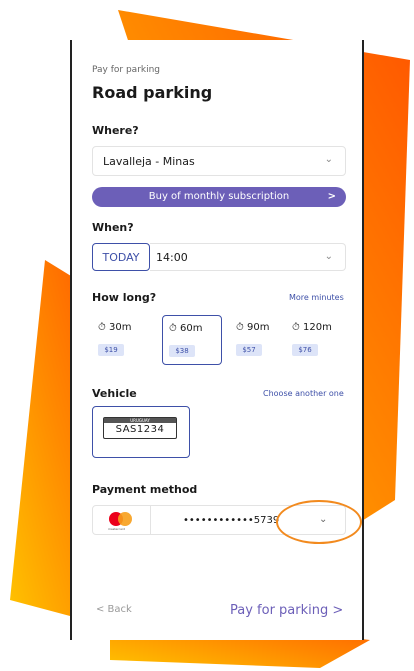 This screenshot has height=671, width=414. What do you see at coordinates (114, 393) in the screenshot?
I see `vehicle-label: Vehicle` at bounding box center [114, 393].